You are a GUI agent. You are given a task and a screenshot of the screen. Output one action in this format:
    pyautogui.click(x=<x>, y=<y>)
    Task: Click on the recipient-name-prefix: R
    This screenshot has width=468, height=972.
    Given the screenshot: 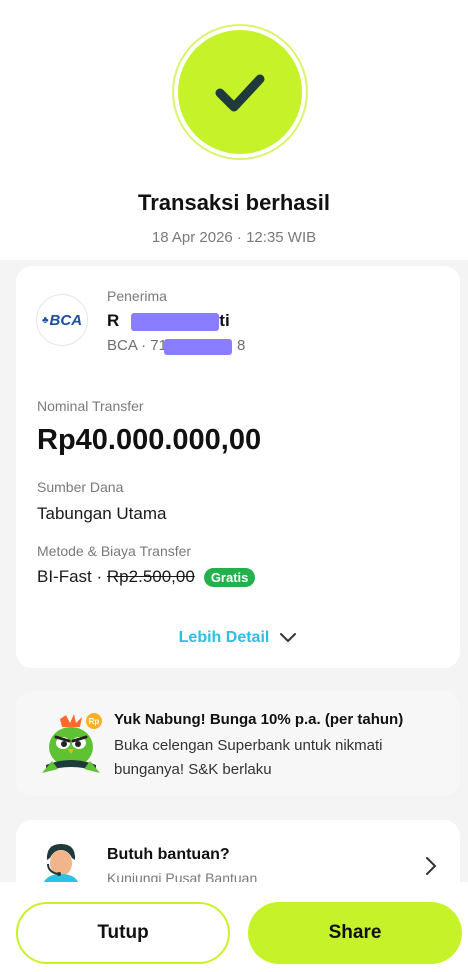 What is the action you would take?
    pyautogui.click(x=113, y=320)
    